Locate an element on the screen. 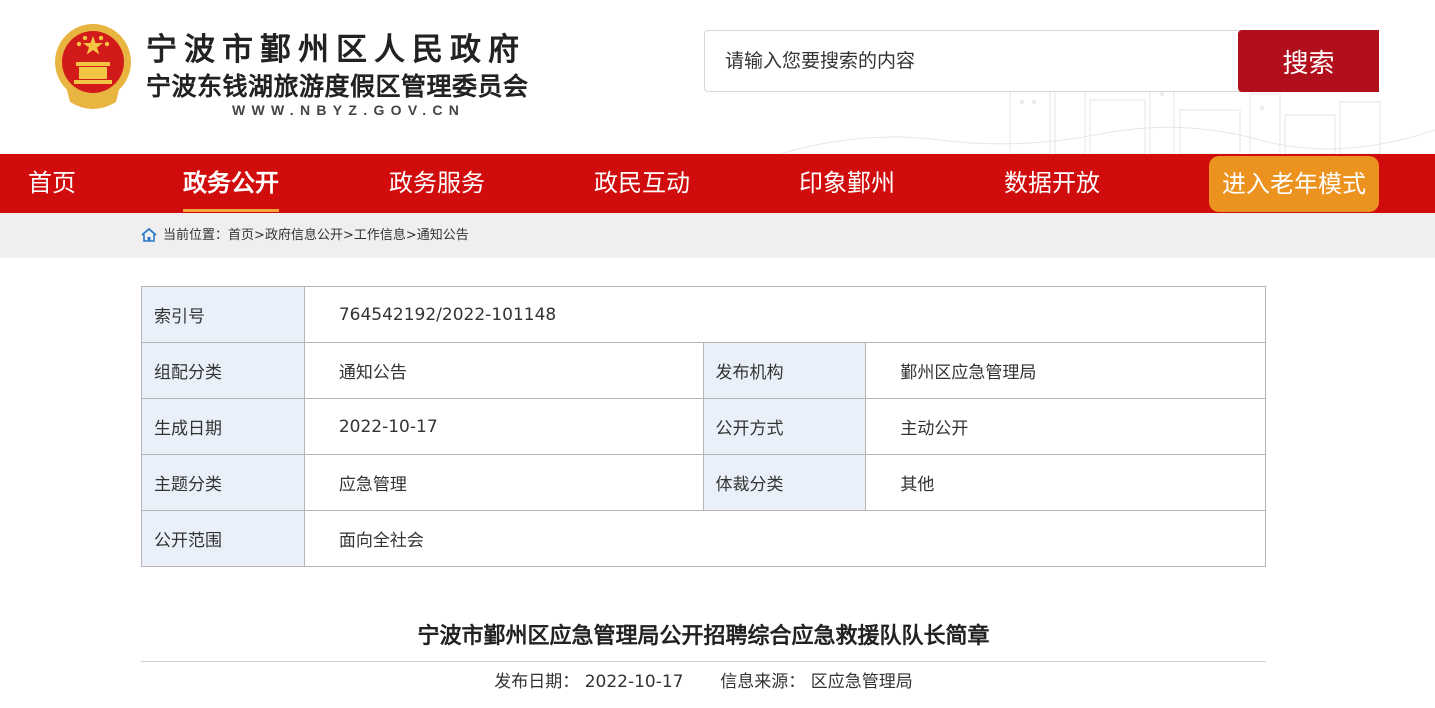 This screenshot has width=1435, height=708. site-url: WWW.NBYZ.GOV.CN is located at coordinates (349, 110).